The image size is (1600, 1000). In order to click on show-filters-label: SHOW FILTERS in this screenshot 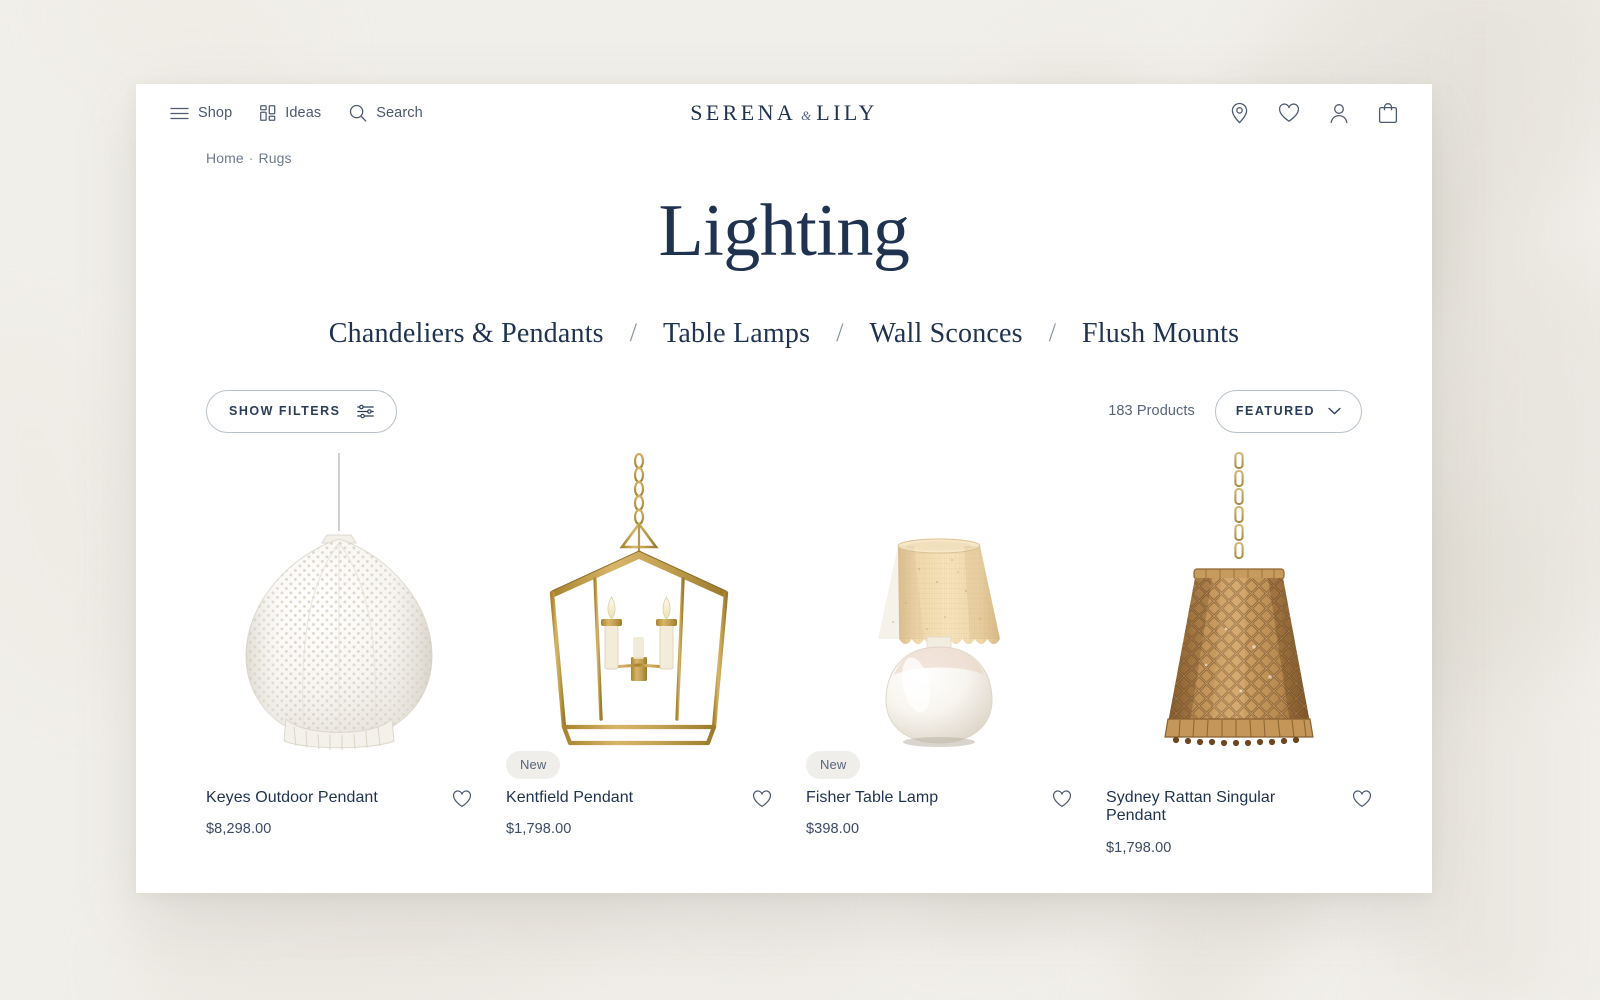, I will do `click(285, 411)`.